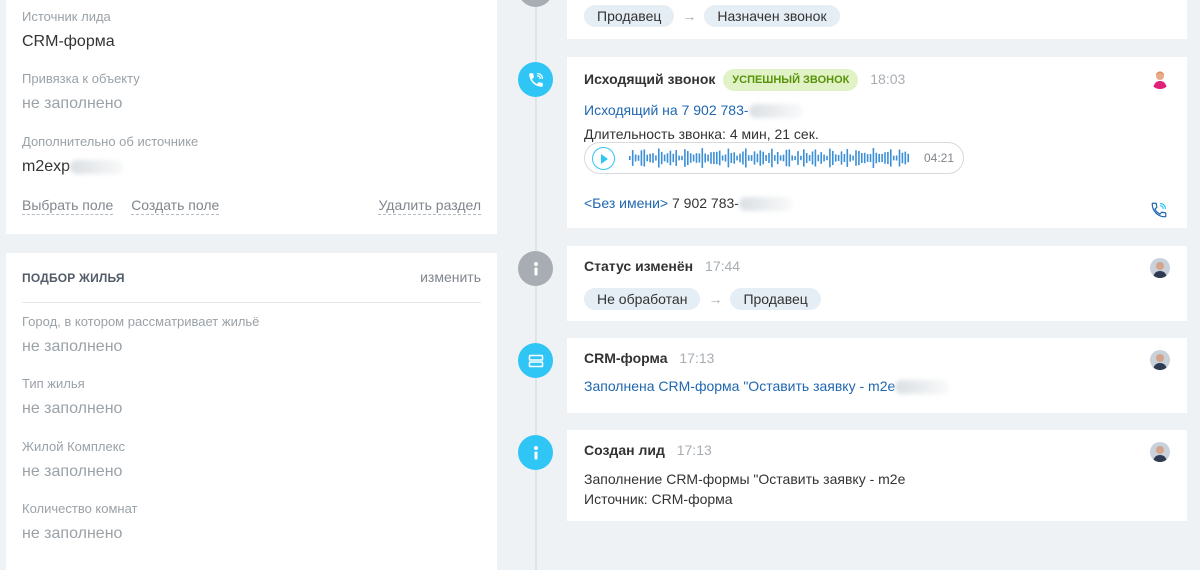 The width and height of the screenshot is (1200, 570). I want to click on field-value-wrap: m2exp, so click(251, 167).